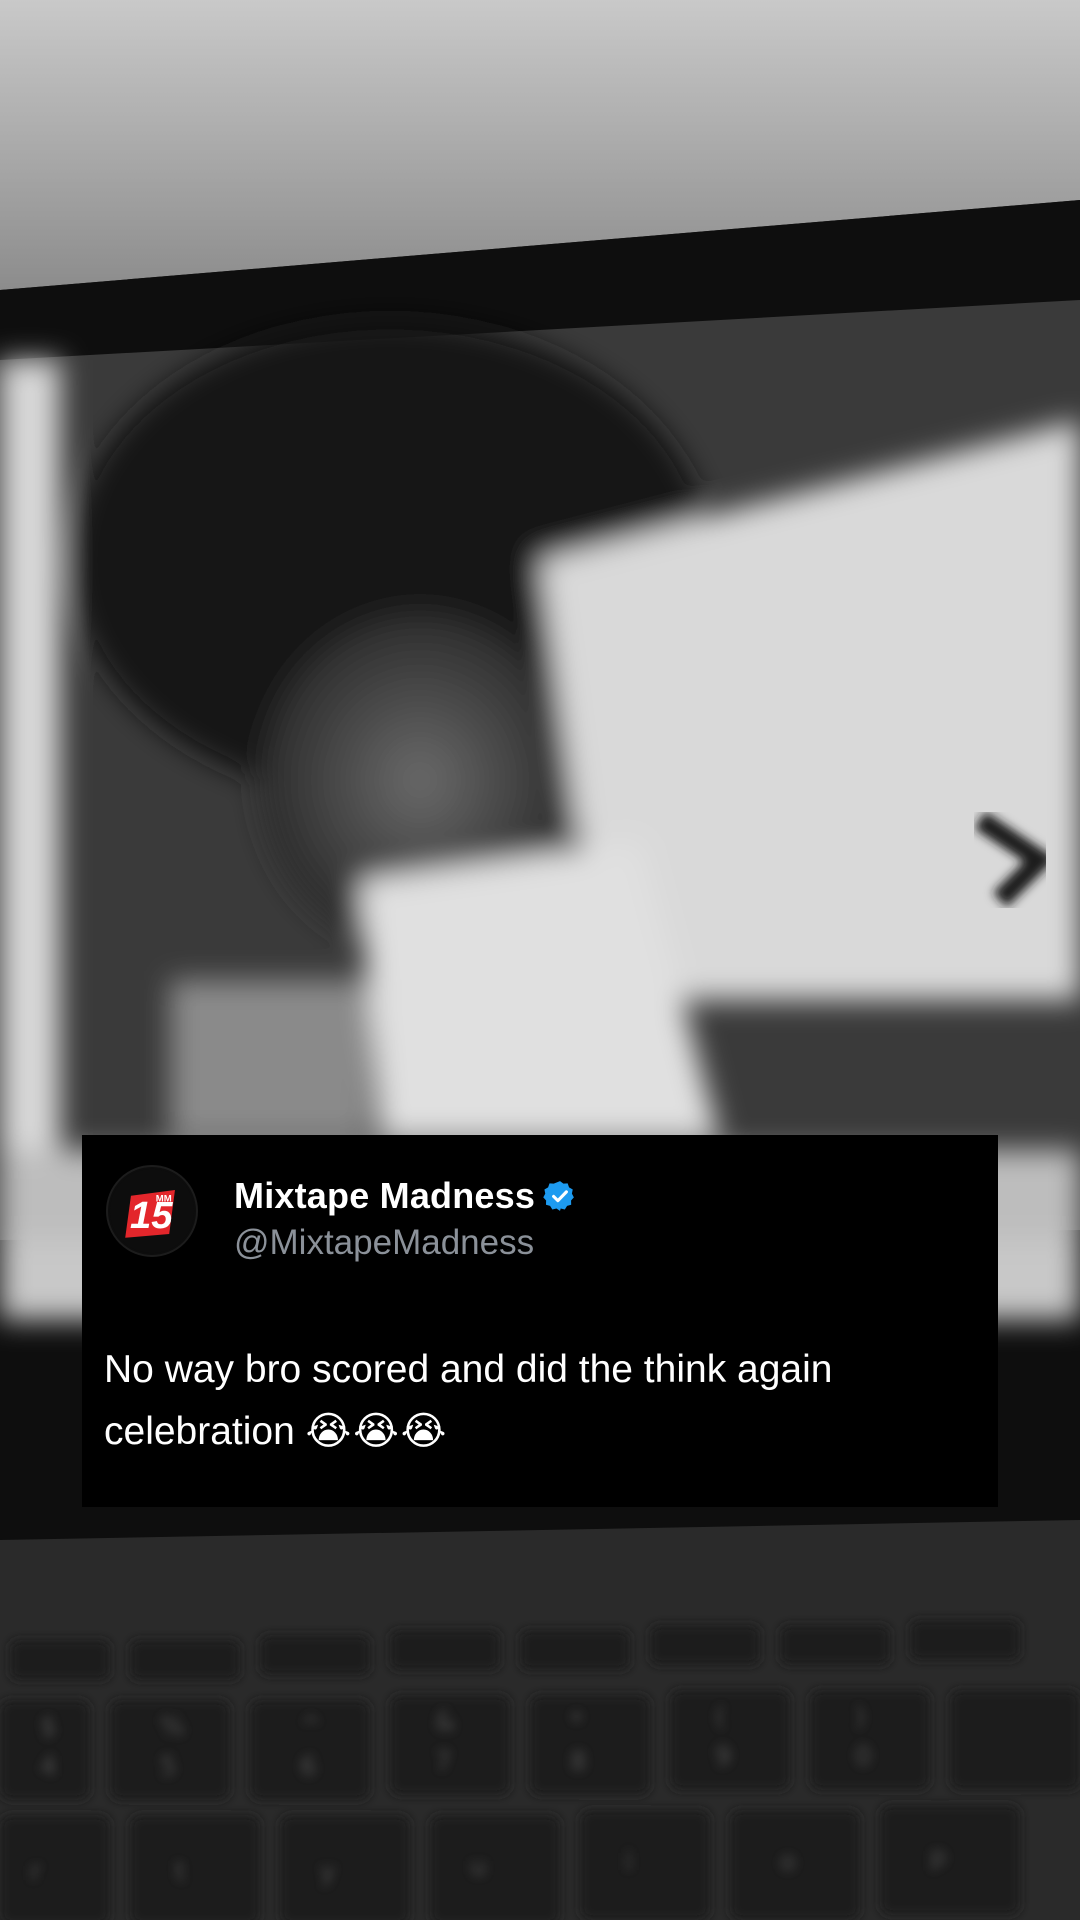 This screenshot has width=1080, height=1920. I want to click on key-label: t, so click(180, 1872).